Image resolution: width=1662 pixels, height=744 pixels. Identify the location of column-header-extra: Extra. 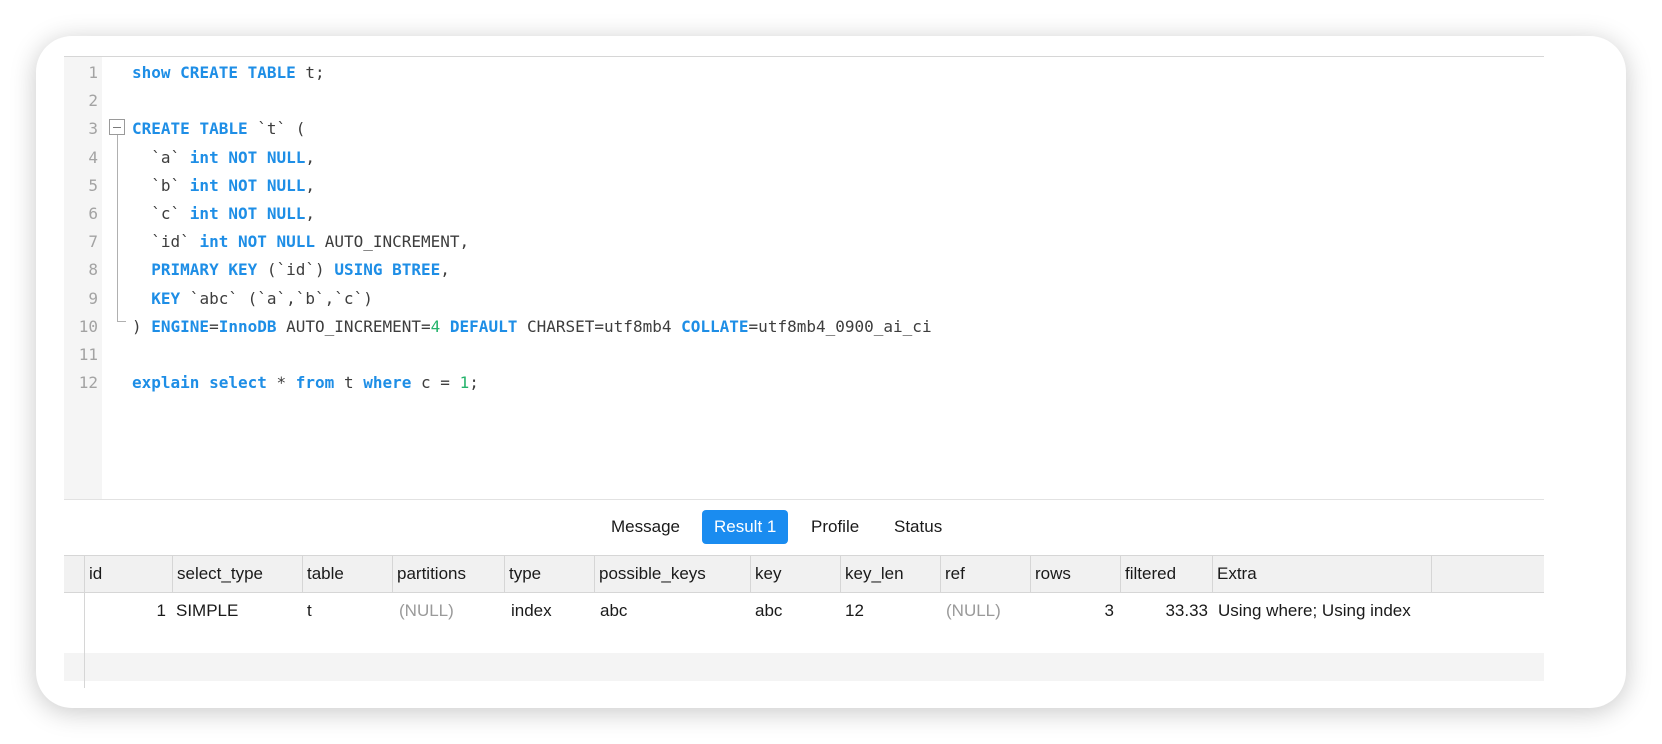
(1322, 574).